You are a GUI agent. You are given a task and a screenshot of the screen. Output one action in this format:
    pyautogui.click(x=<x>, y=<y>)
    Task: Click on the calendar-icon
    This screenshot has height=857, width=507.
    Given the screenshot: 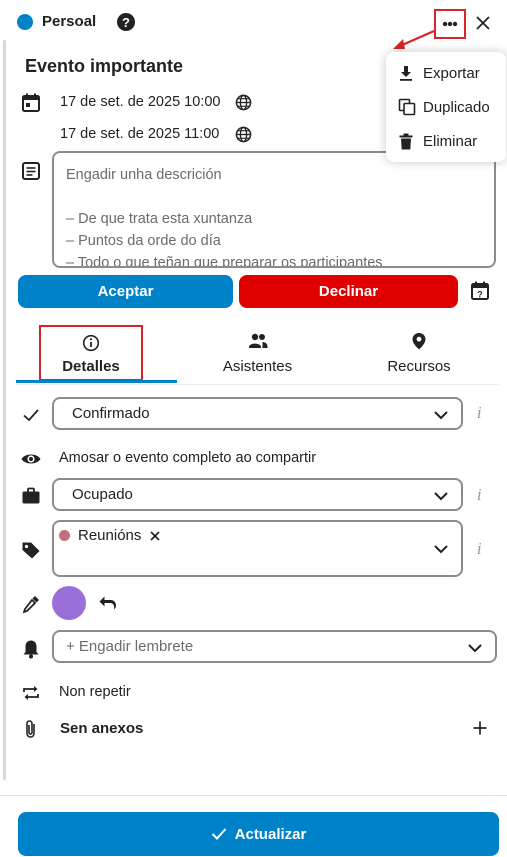 What is the action you would take?
    pyautogui.click(x=31, y=102)
    